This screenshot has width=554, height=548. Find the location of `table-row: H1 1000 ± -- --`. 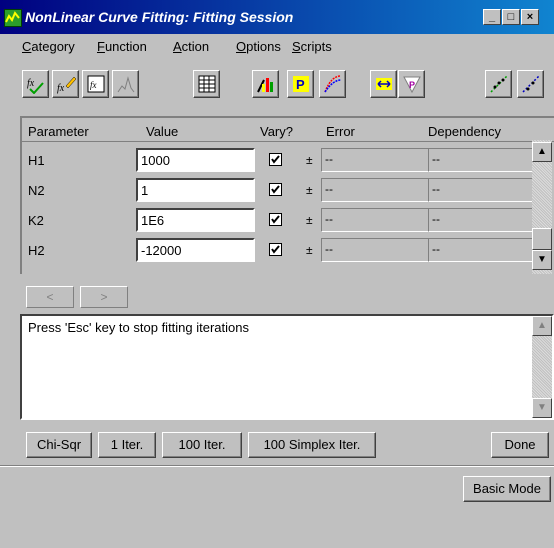

table-row: H1 1000 ± -- -- is located at coordinates (281, 161).